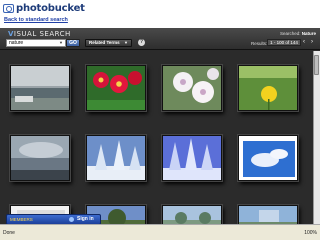  Describe the element at coordinates (36, 43) in the screenshot. I see `search-input: nature` at that location.